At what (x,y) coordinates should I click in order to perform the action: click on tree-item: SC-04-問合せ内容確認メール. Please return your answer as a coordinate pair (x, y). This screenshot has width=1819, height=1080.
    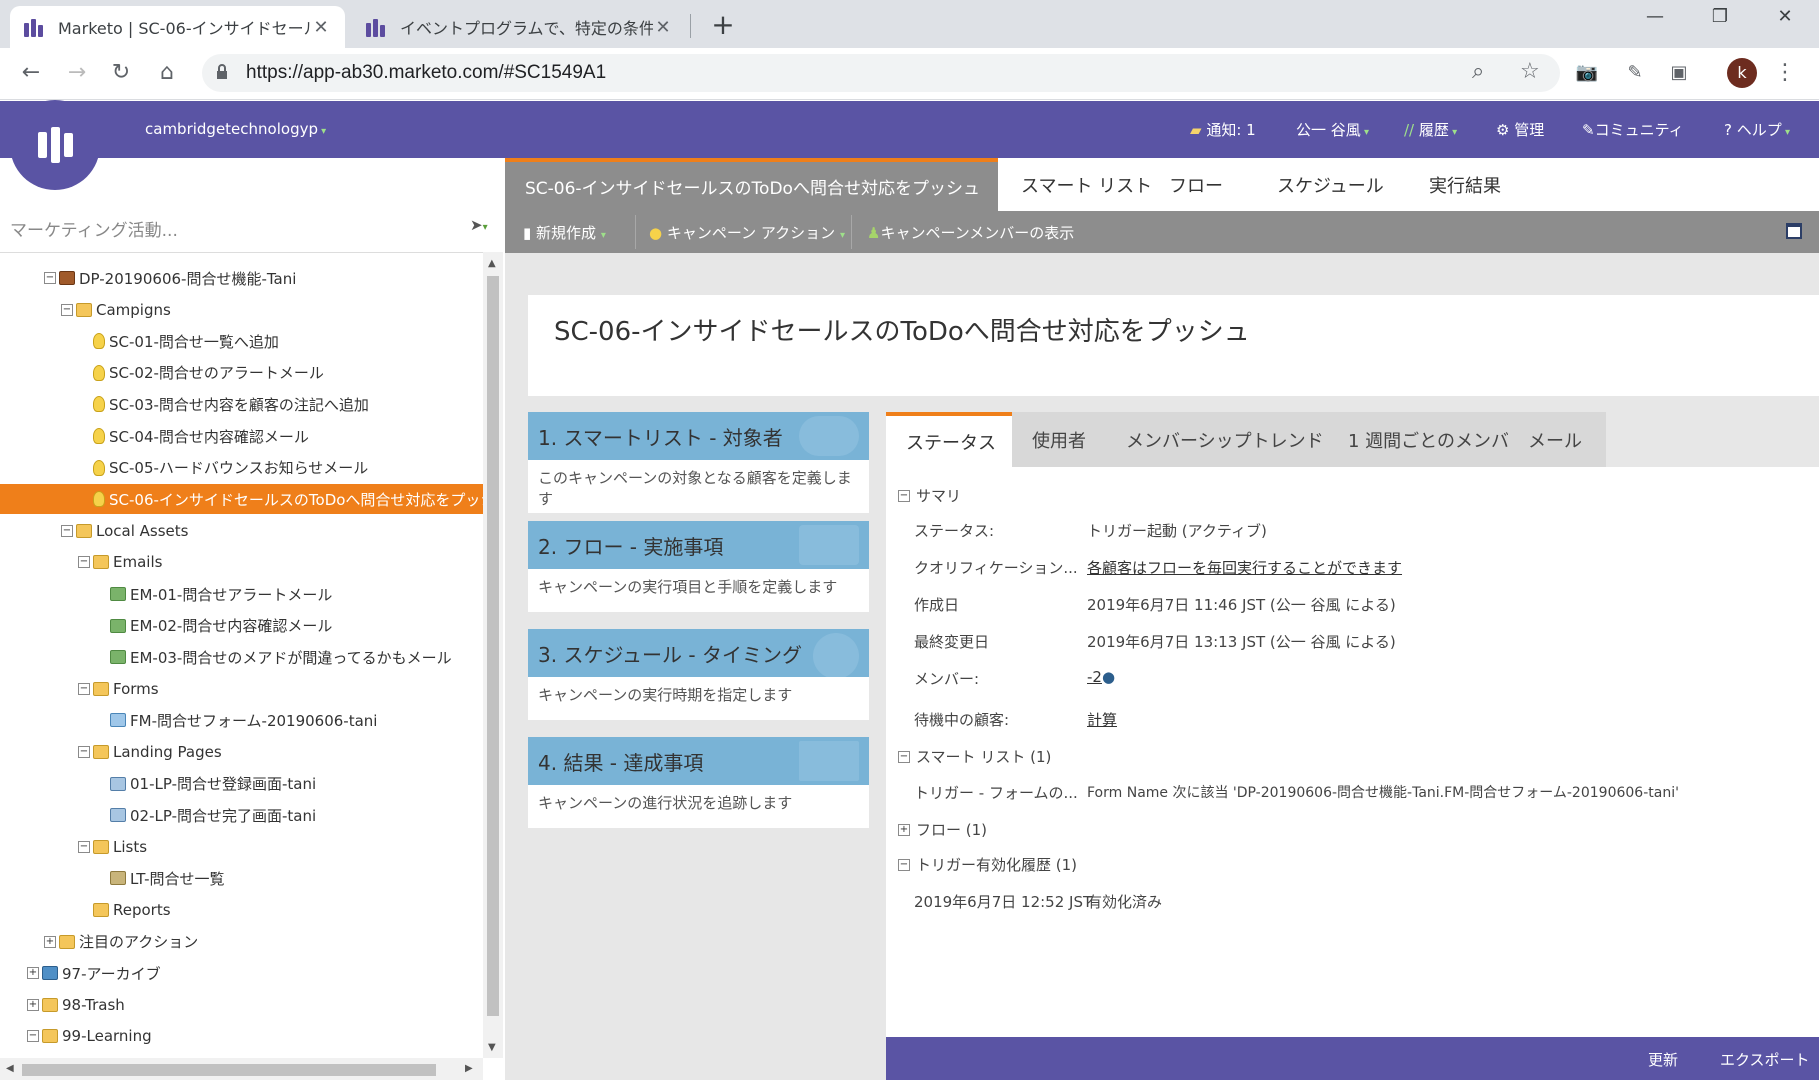
    Looking at the image, I should click on (241, 436).